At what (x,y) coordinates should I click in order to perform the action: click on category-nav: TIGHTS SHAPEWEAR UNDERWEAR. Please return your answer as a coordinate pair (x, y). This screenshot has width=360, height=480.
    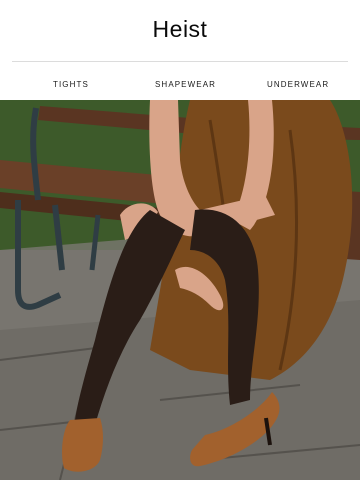
    Looking at the image, I should click on (180, 87).